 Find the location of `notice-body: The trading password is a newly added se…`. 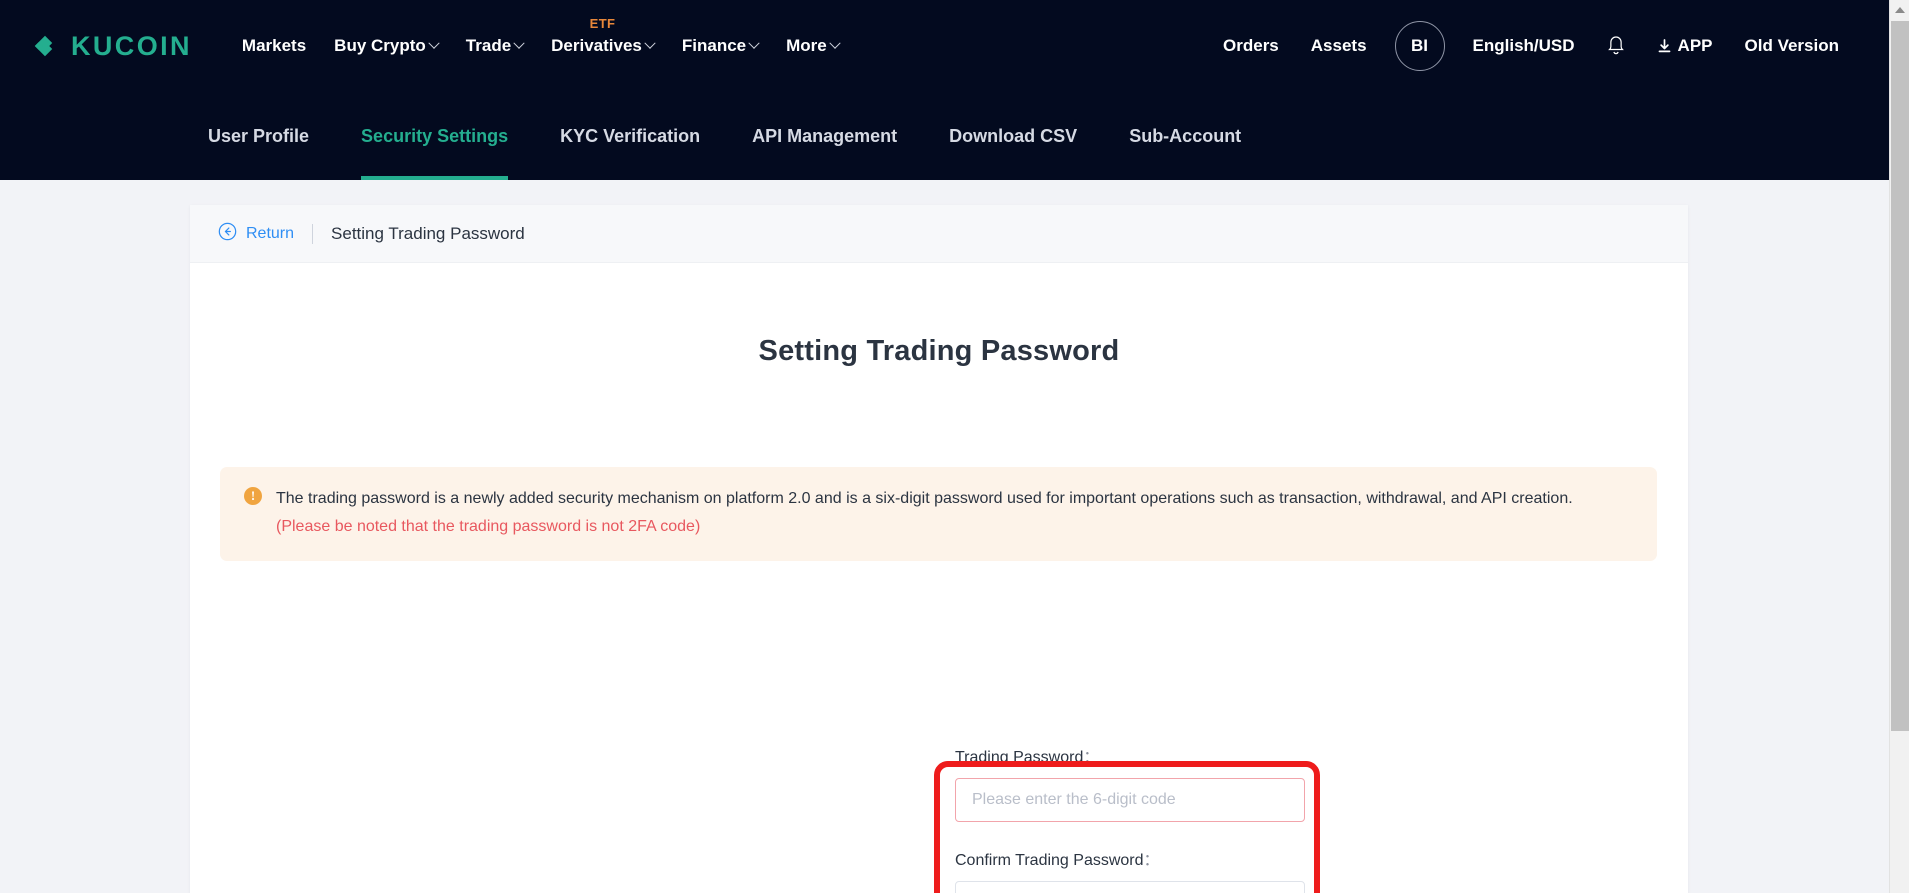

notice-body: The trading password is a newly added se… is located at coordinates (924, 513).